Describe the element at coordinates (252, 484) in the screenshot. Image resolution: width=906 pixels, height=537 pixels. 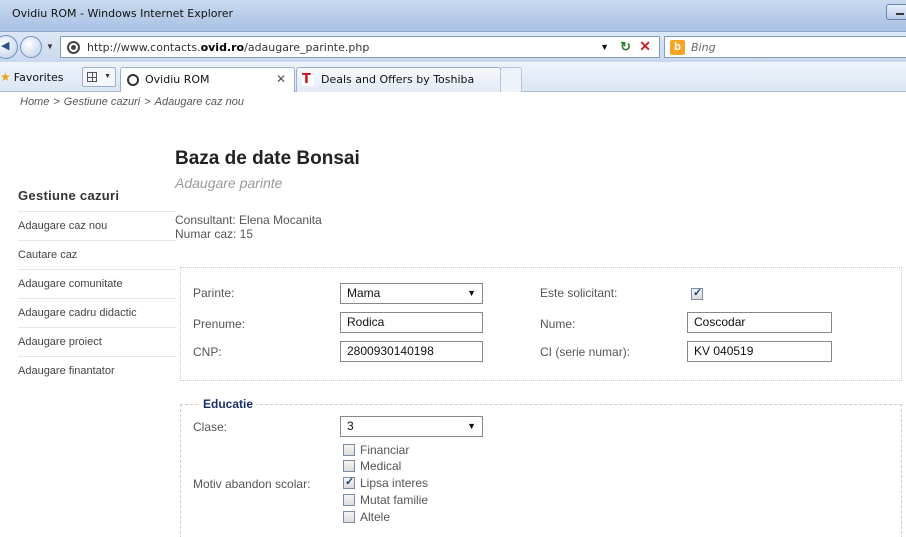
I see `motiv-abandon-label: Motiv abandon scolar:` at that location.